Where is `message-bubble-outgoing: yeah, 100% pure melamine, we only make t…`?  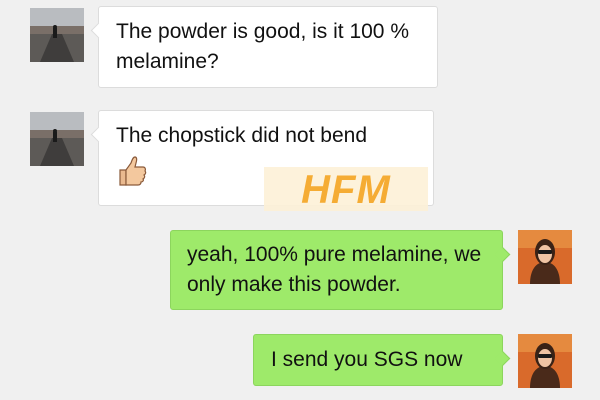 message-bubble-outgoing: yeah, 100% pure melamine, we only make t… is located at coordinates (340, 270).